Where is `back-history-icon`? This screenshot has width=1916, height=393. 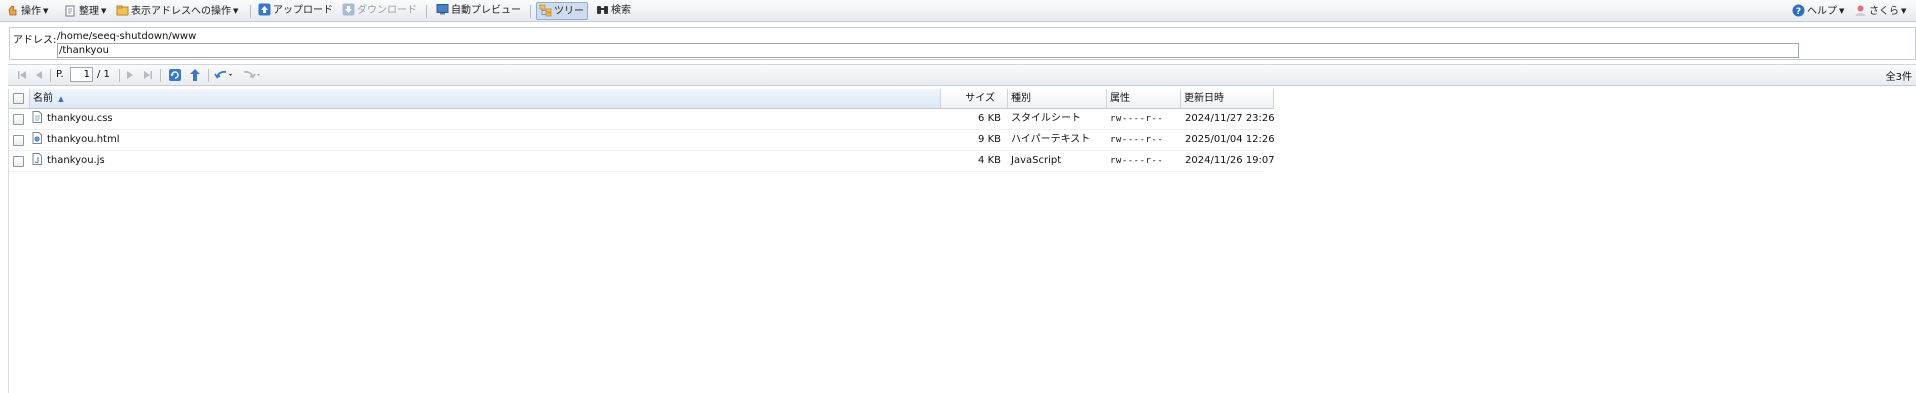
back-history-icon is located at coordinates (225, 75).